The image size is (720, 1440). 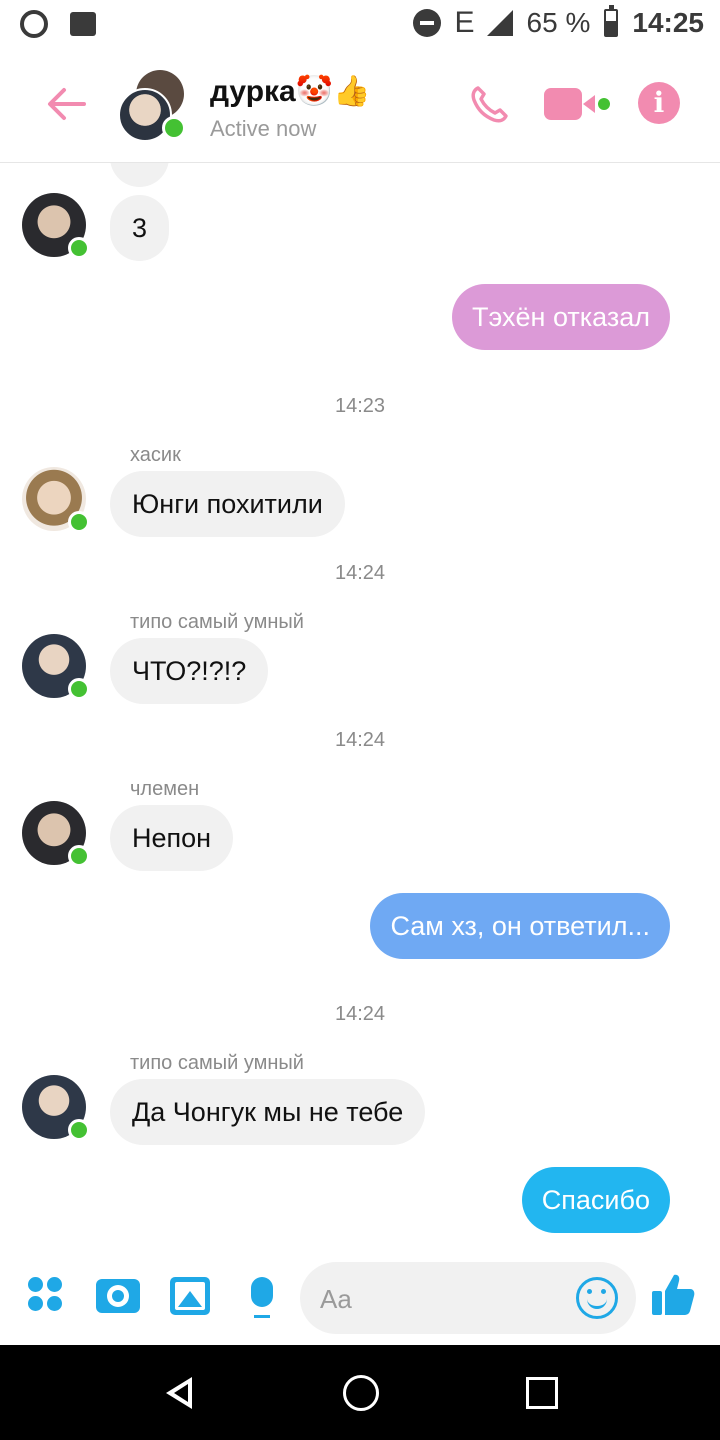 What do you see at coordinates (489, 104) in the screenshot?
I see `phone-icon` at bounding box center [489, 104].